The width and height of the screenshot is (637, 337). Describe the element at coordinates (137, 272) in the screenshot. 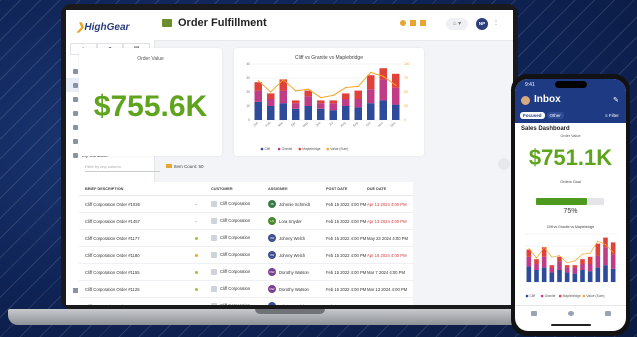

I see `row-description: Cliff Corporation Order #1155` at that location.